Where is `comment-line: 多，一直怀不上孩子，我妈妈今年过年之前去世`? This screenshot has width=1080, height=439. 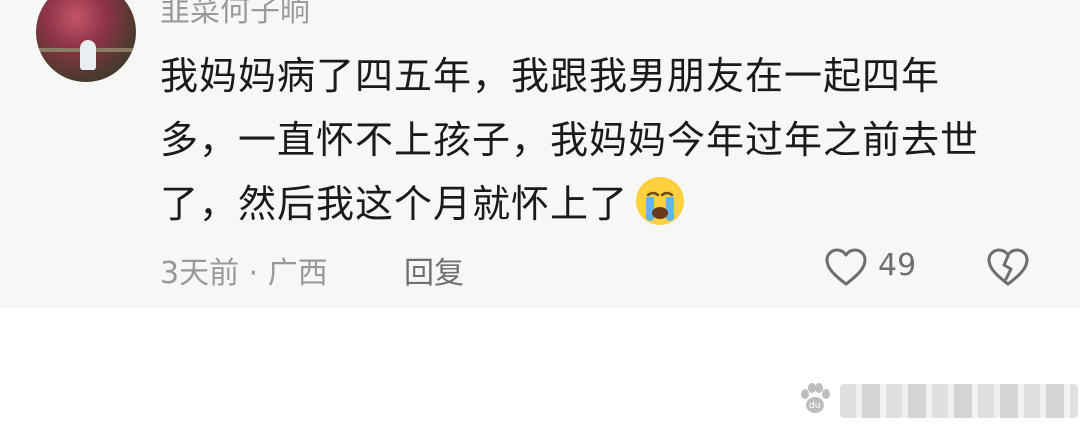 comment-line: 多，一直怀不上孩子，我妈妈今年过年之前去世 is located at coordinates (570, 140).